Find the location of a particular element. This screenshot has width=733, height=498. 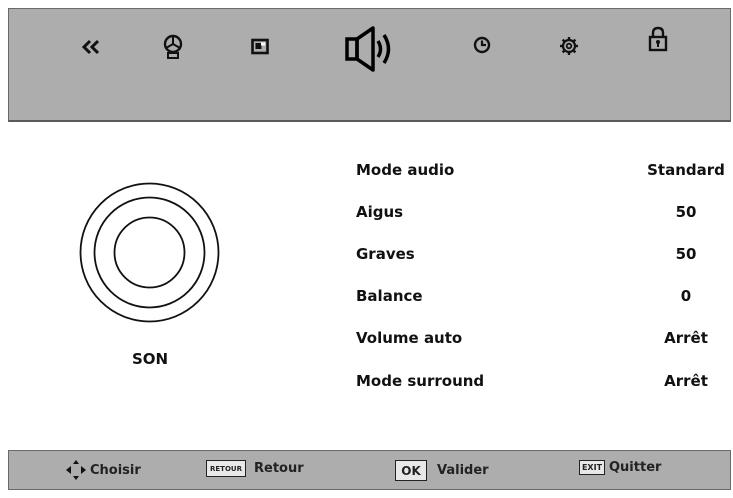

setting-value: 0 is located at coordinates (686, 296).